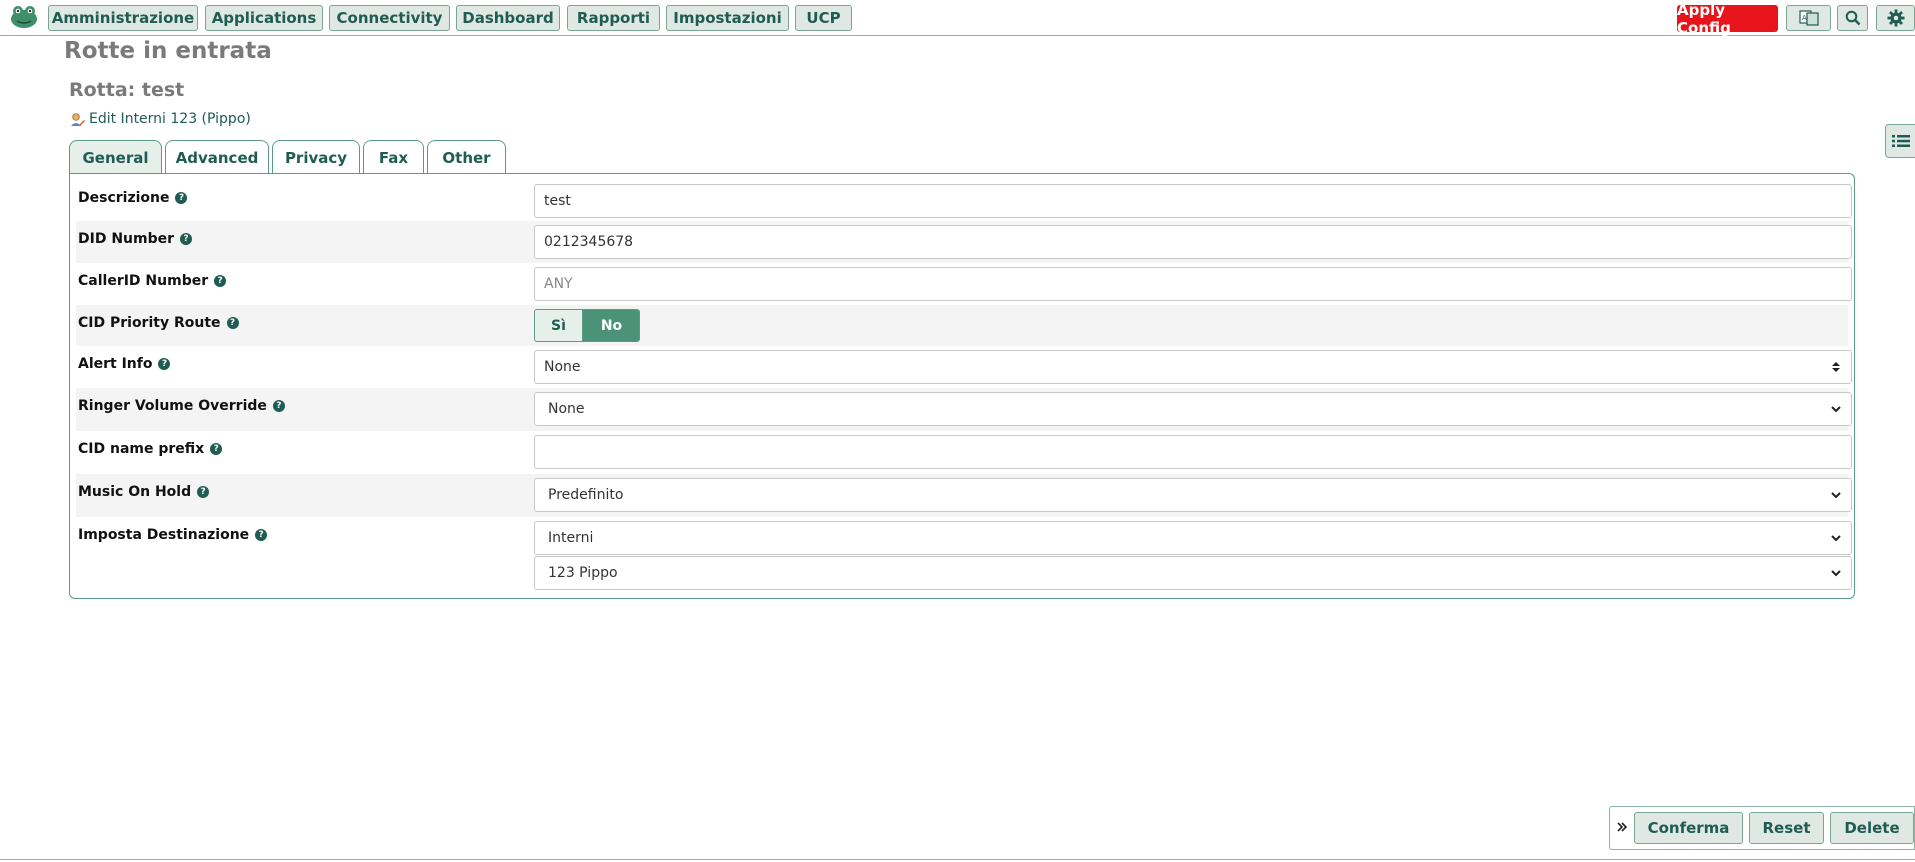  What do you see at coordinates (164, 535) in the screenshot?
I see `imposta-destinazione-label: Imposta Destinazione` at bounding box center [164, 535].